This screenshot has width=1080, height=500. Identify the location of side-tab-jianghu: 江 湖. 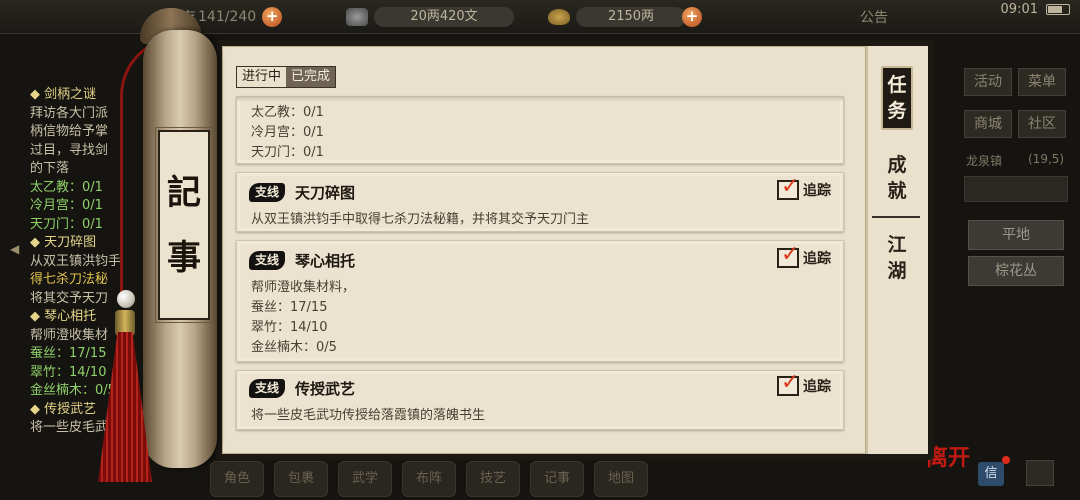
(897, 258).